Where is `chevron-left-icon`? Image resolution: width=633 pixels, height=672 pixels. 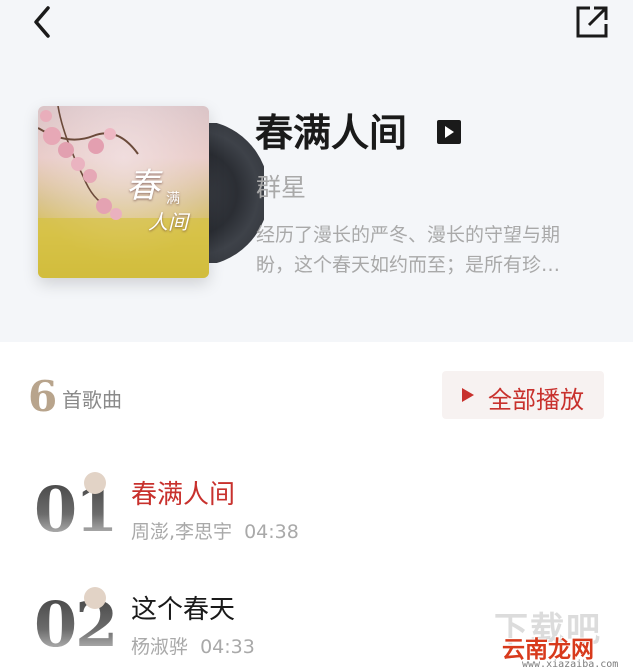 chevron-left-icon is located at coordinates (44, 22).